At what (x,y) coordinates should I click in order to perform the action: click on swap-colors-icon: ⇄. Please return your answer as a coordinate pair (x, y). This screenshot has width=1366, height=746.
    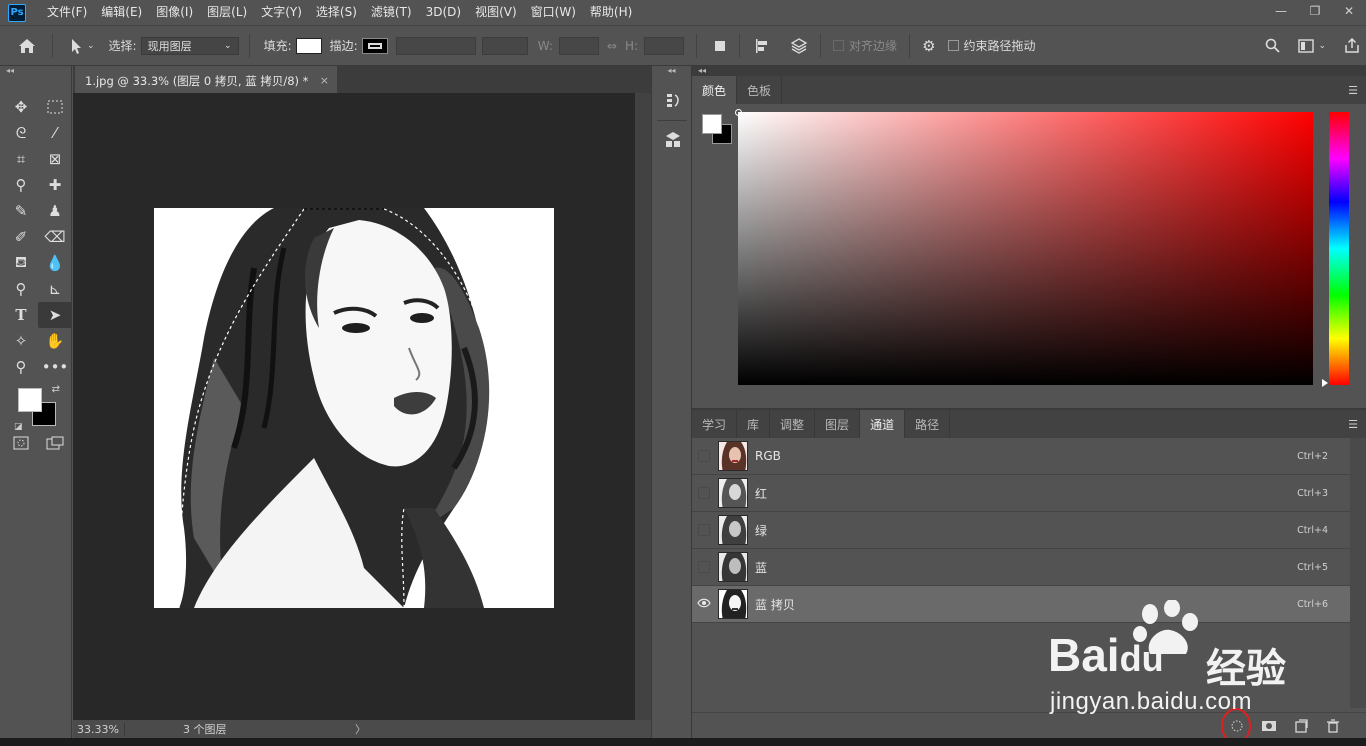
    Looking at the image, I should click on (56, 389).